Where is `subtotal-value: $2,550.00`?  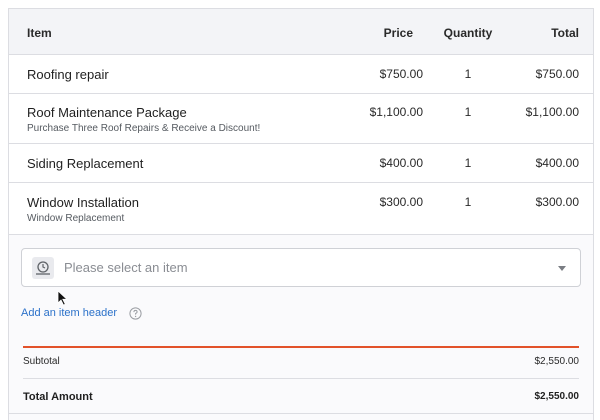
subtotal-value: $2,550.00 is located at coordinates (557, 361).